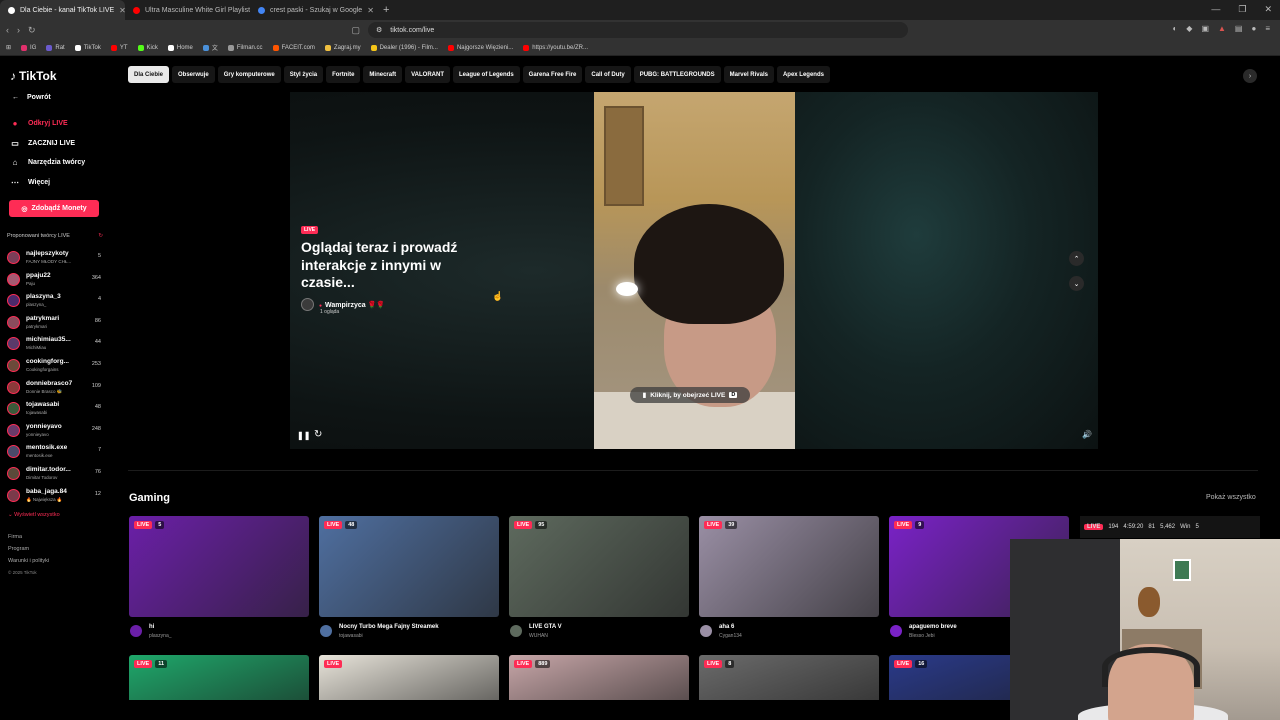 The height and width of the screenshot is (720, 1280). I want to click on stream-thumbnail: LIVE 11, so click(219, 677).